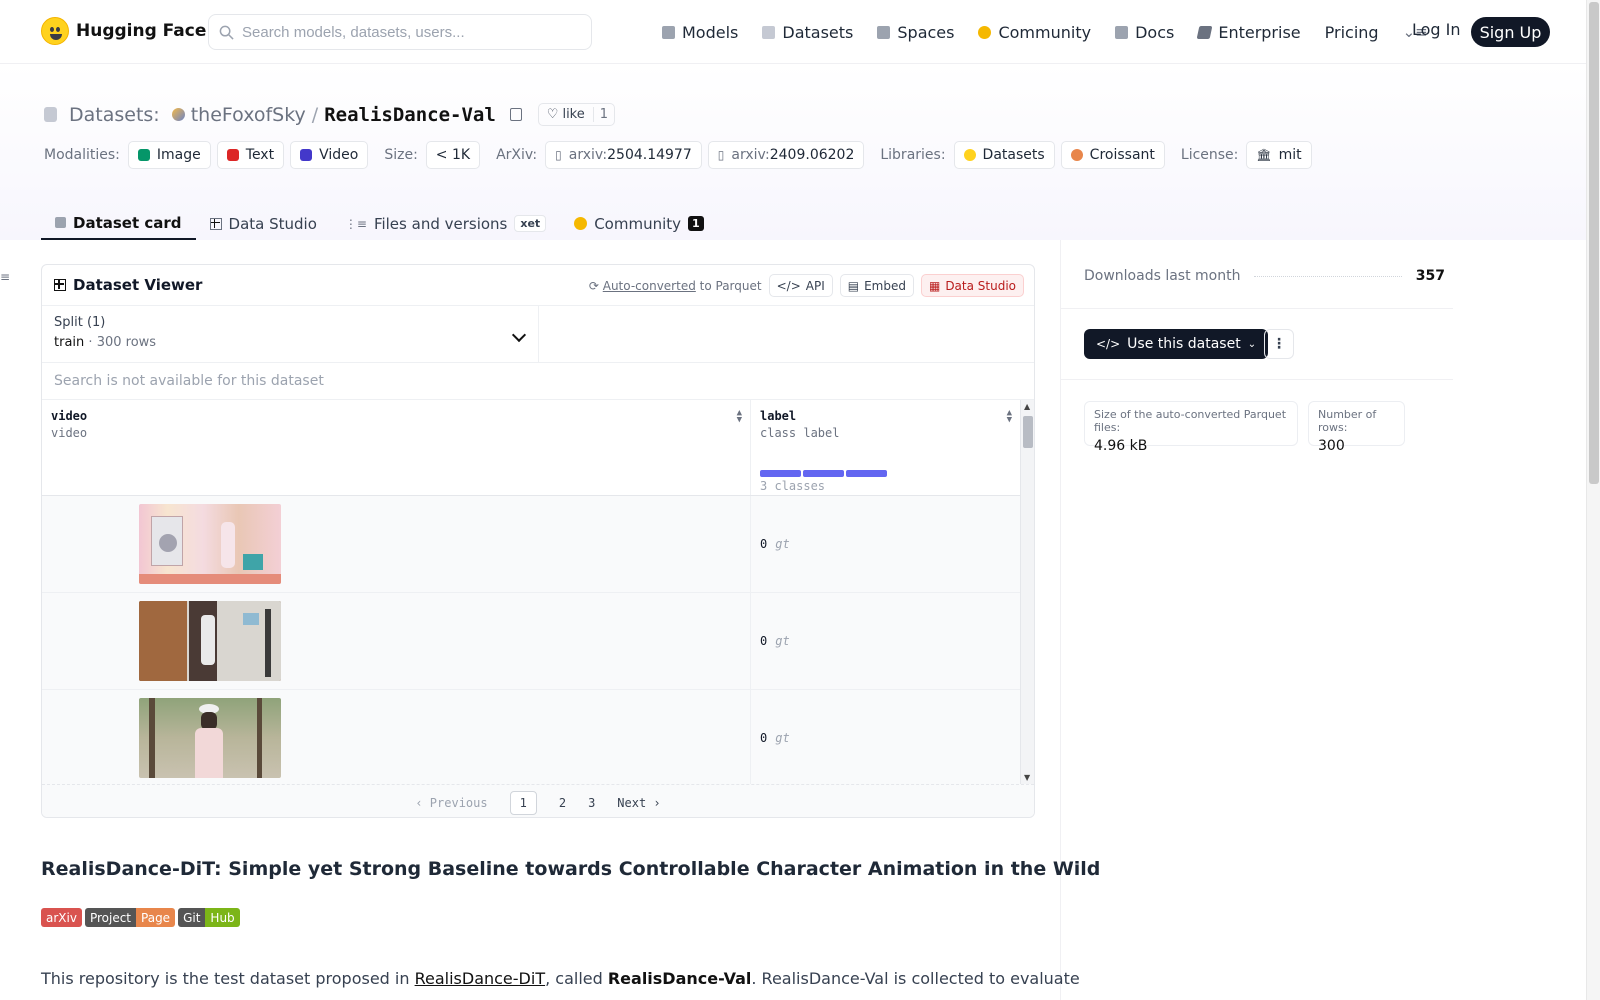 The image size is (1600, 1000). Describe the element at coordinates (786, 155) in the screenshot. I see `arxiv-chip-2: ▯ arxiv:2409.06202` at that location.